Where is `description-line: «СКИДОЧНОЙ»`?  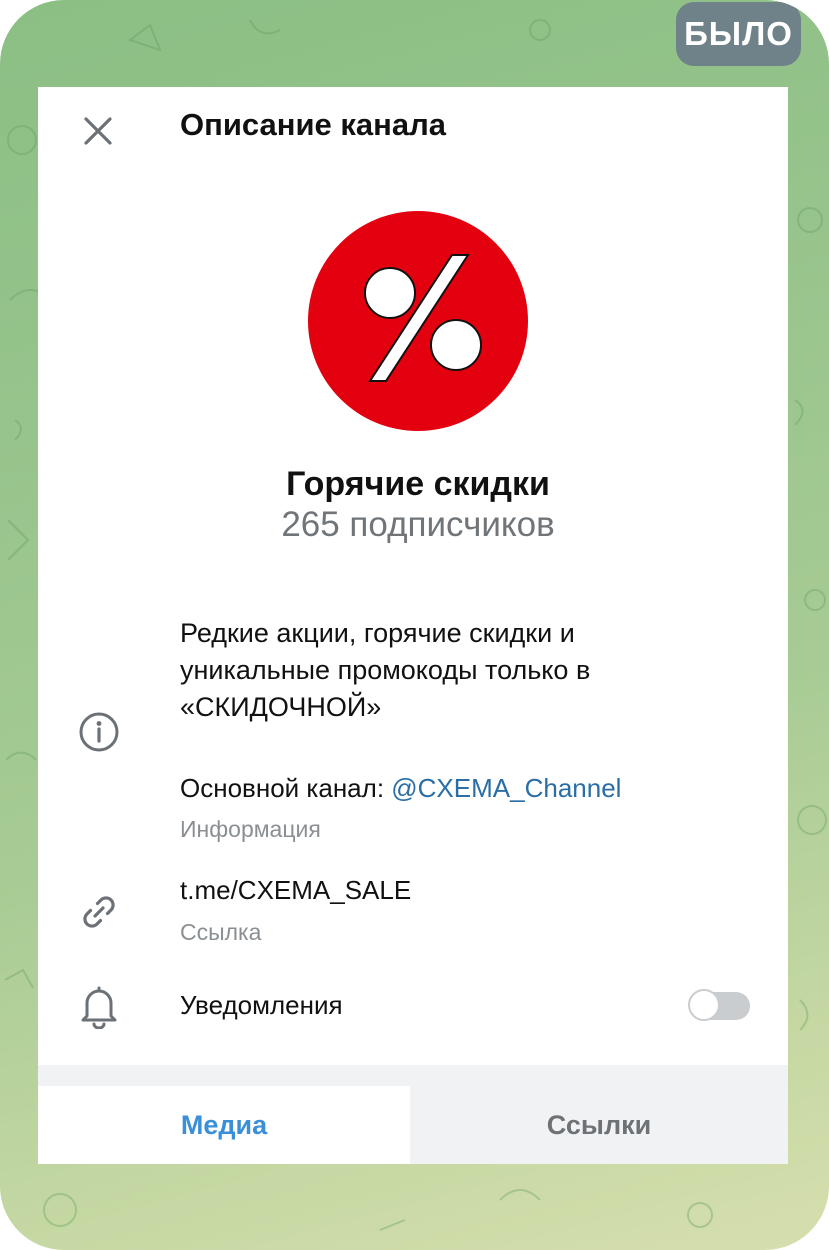
description-line: «СКИДОЧНОЙ» is located at coordinates (281, 707).